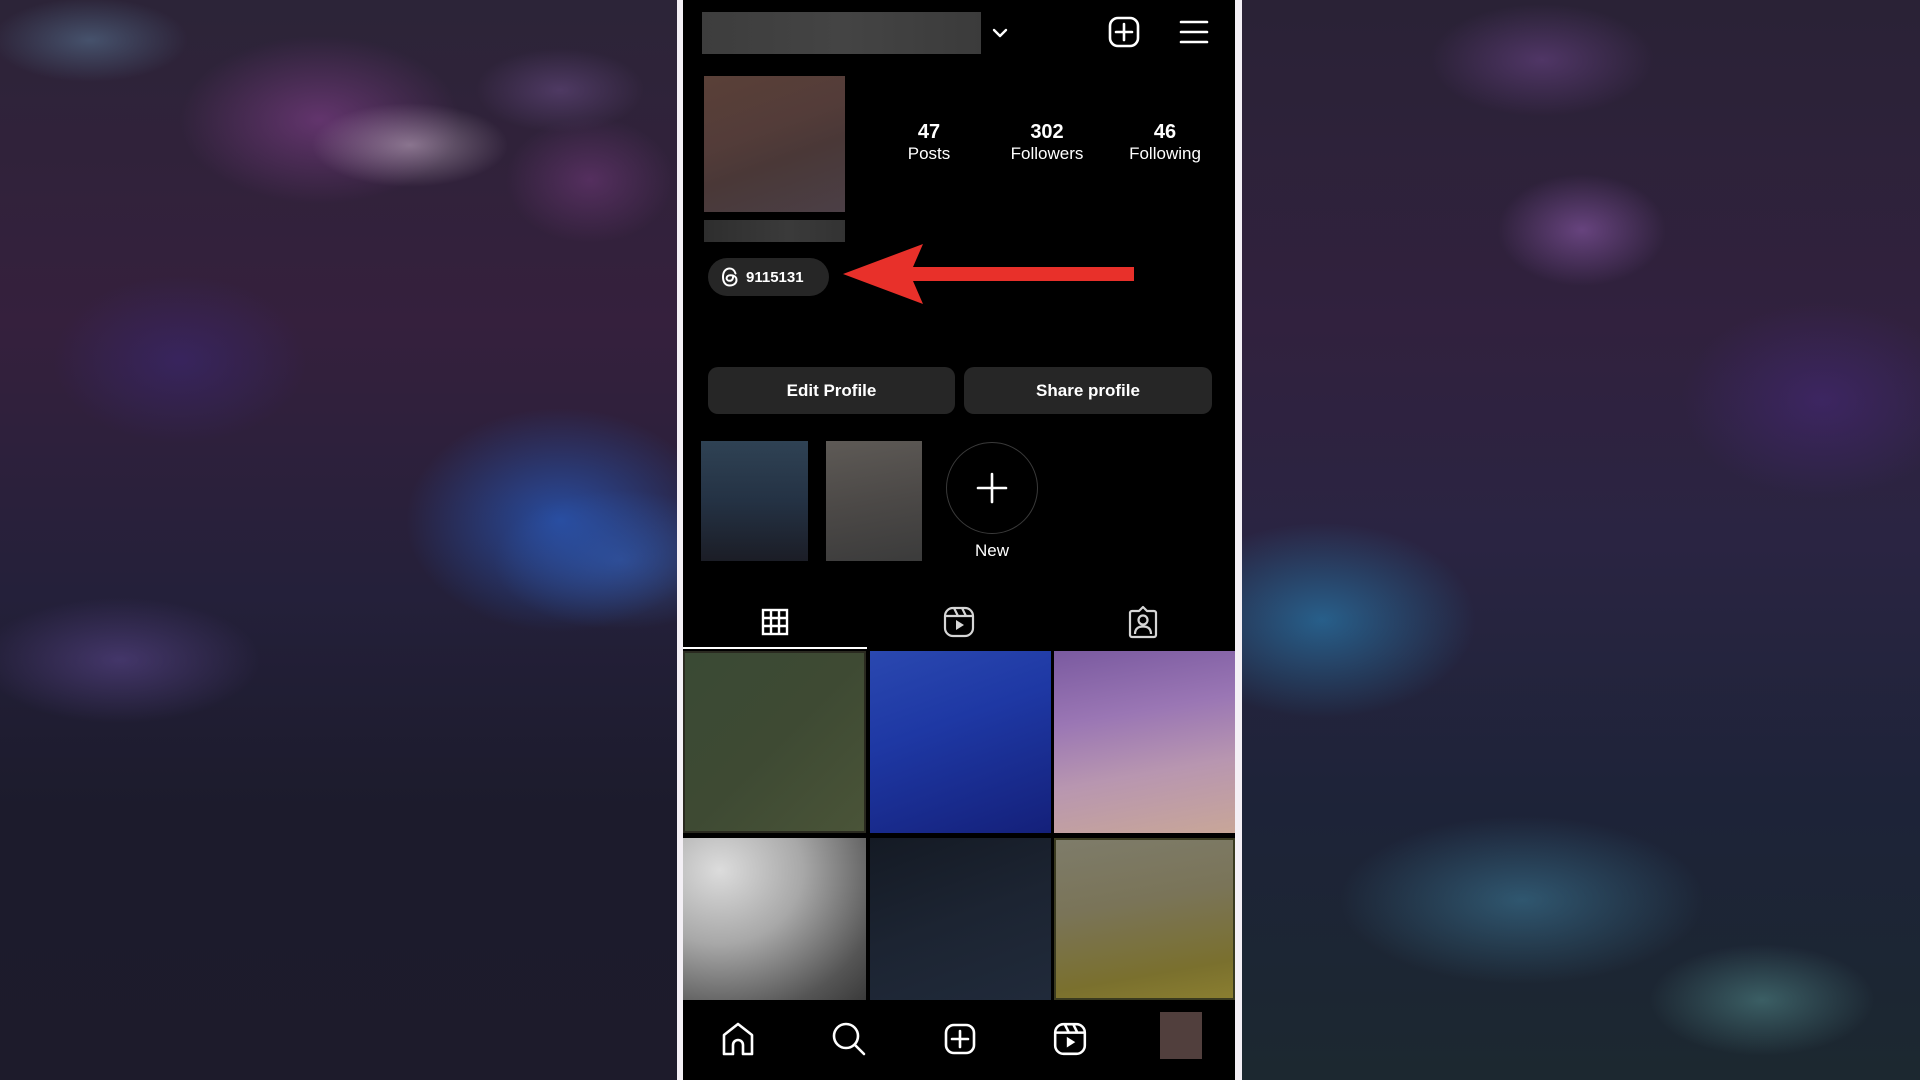 The image size is (1920, 1080). I want to click on following-count: 46, so click(1165, 132).